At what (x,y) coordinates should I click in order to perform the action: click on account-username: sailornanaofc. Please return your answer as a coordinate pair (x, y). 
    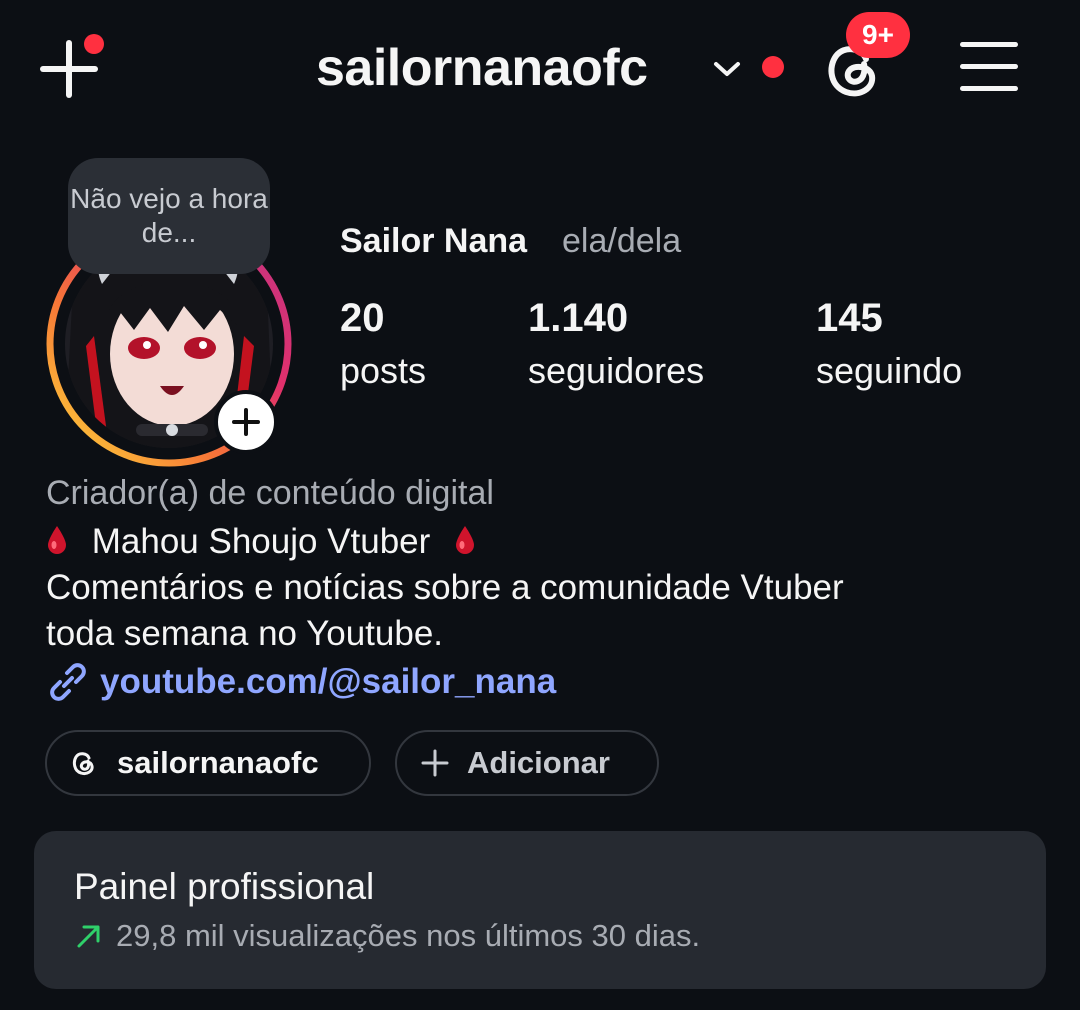
    Looking at the image, I should click on (482, 68).